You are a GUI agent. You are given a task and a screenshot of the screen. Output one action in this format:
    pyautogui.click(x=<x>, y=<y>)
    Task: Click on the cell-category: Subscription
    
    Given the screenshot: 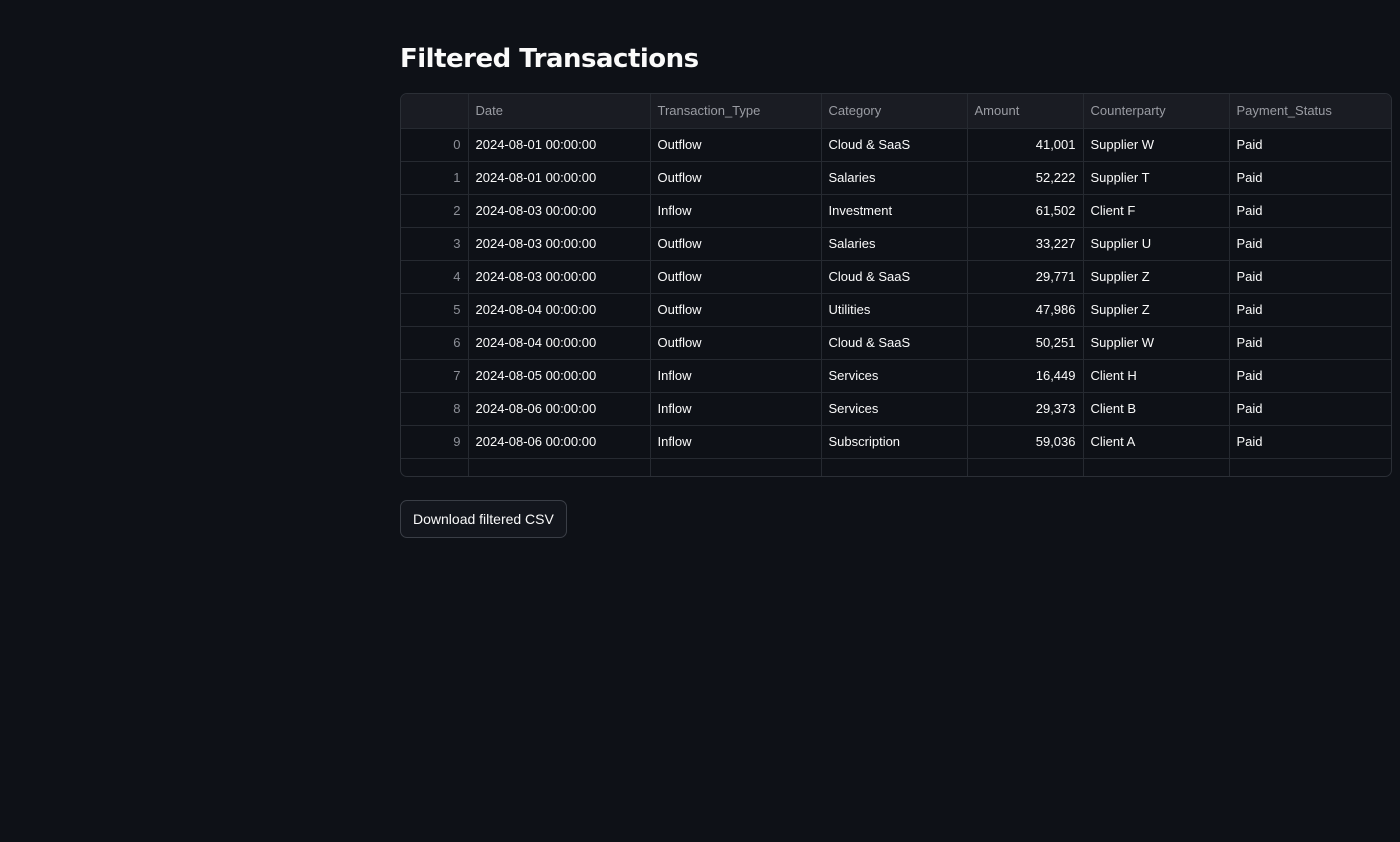 What is the action you would take?
    pyautogui.click(x=894, y=442)
    